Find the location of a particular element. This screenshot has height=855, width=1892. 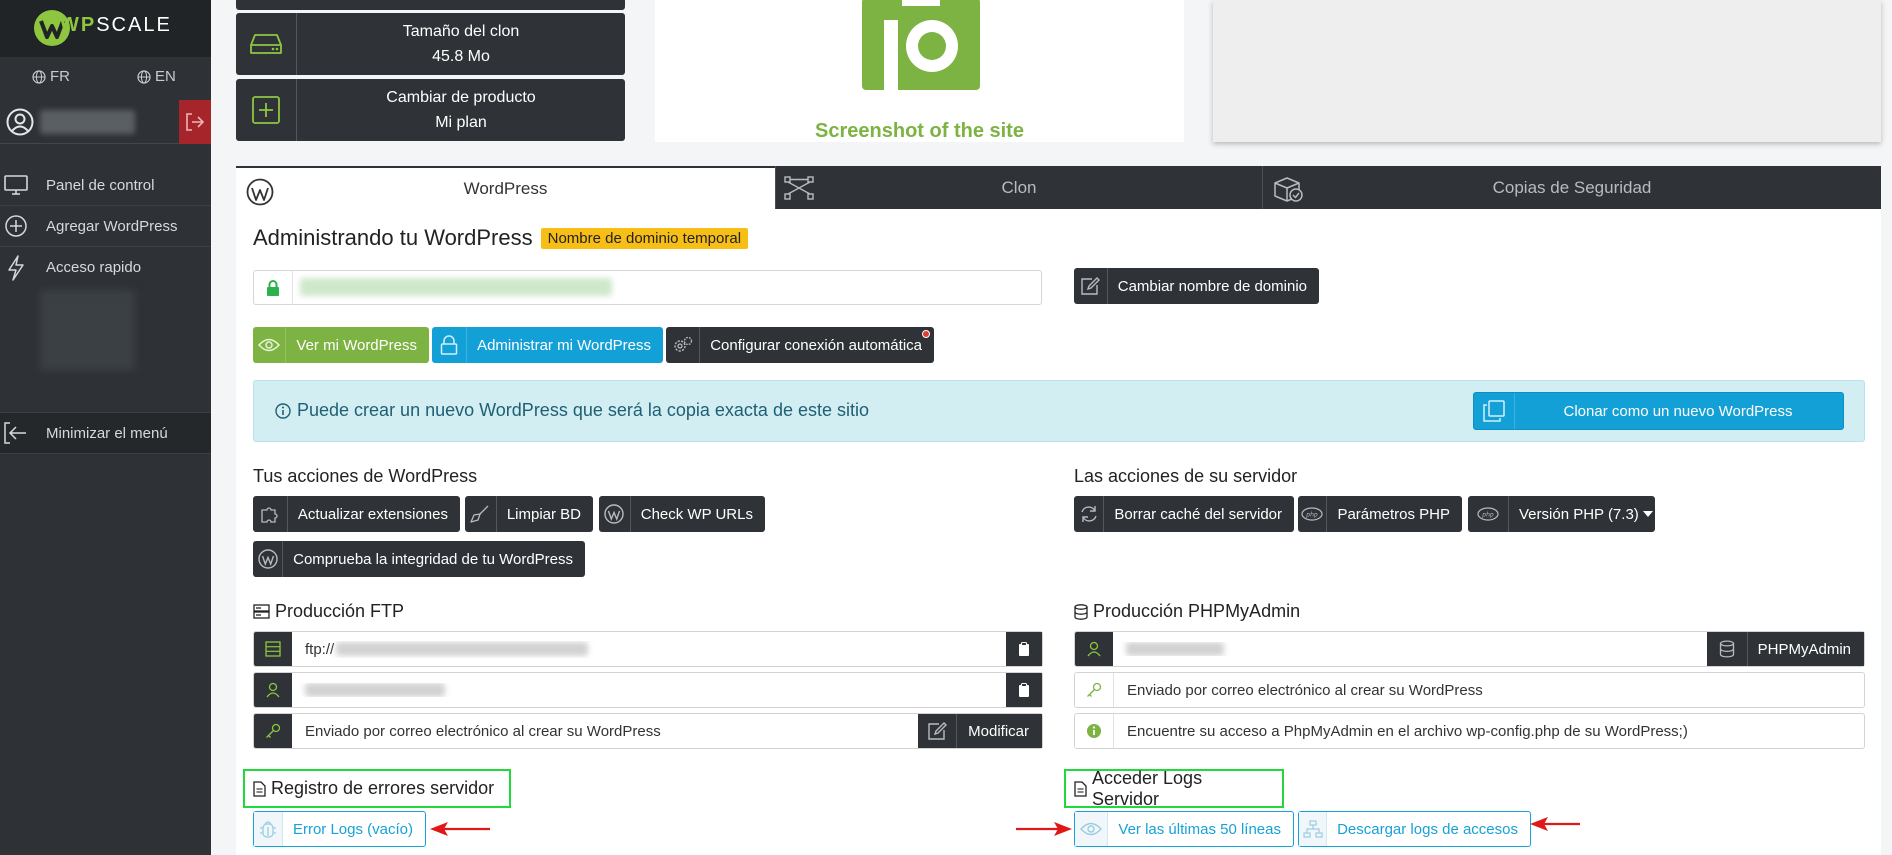

sidebar-item-label: Agregar WordPress is located at coordinates (112, 226).